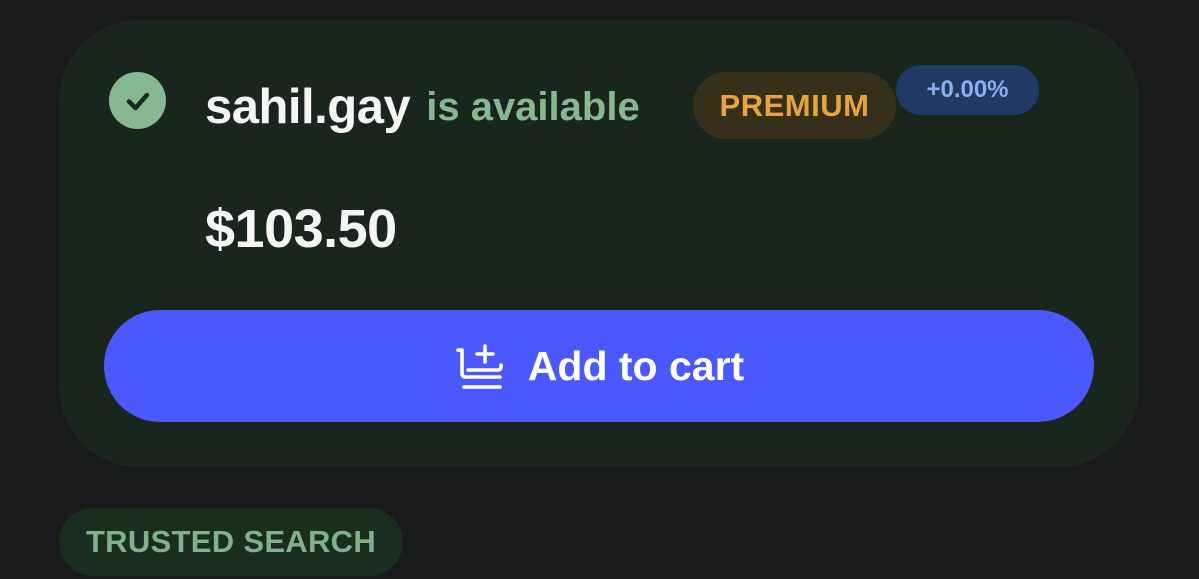 The image size is (1199, 579). I want to click on domain-headline: sahil.gay is available, so click(422, 107).